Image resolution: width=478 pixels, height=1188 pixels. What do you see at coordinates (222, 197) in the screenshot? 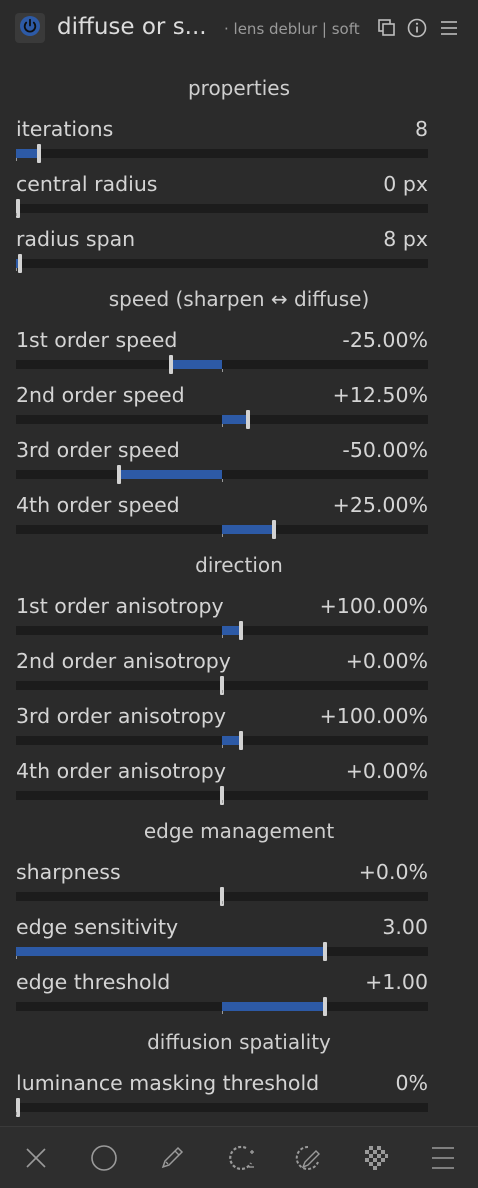
I see `slider-central-radius: central radius 0 px` at bounding box center [222, 197].